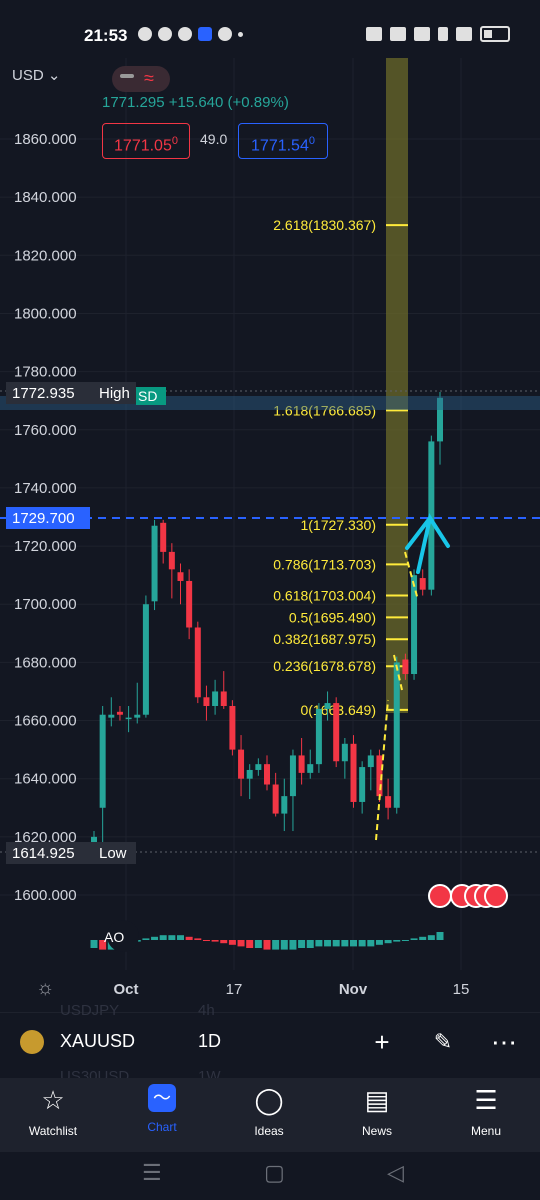 The width and height of the screenshot is (540, 1200). What do you see at coordinates (162, 1098) in the screenshot?
I see `chart-icon: 〜` at bounding box center [162, 1098].